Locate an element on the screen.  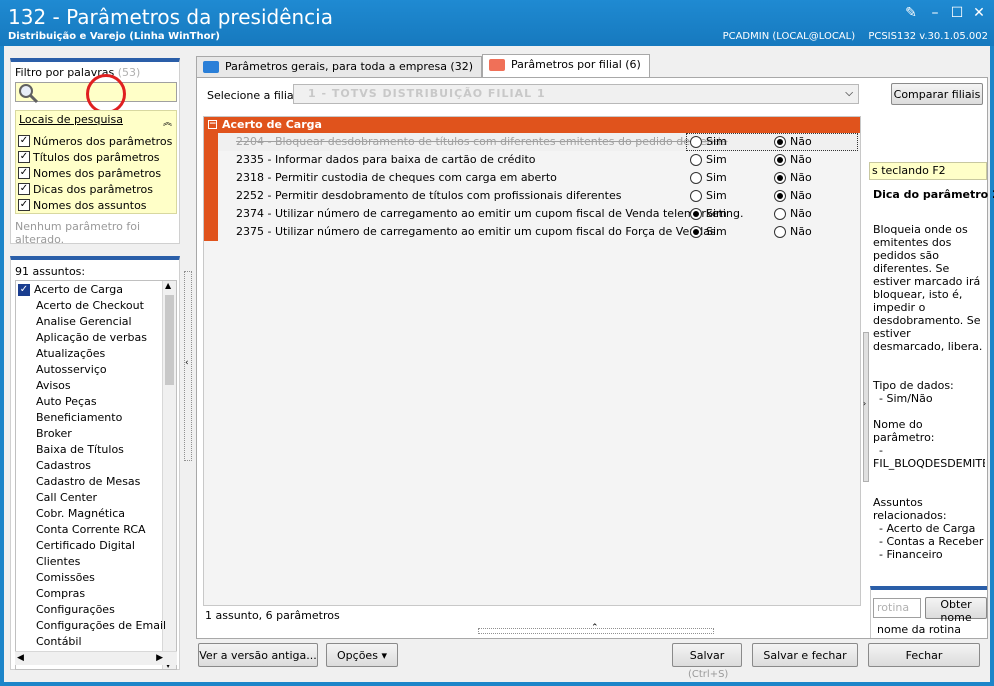
subject-item: Atualizações is located at coordinates (70, 355).